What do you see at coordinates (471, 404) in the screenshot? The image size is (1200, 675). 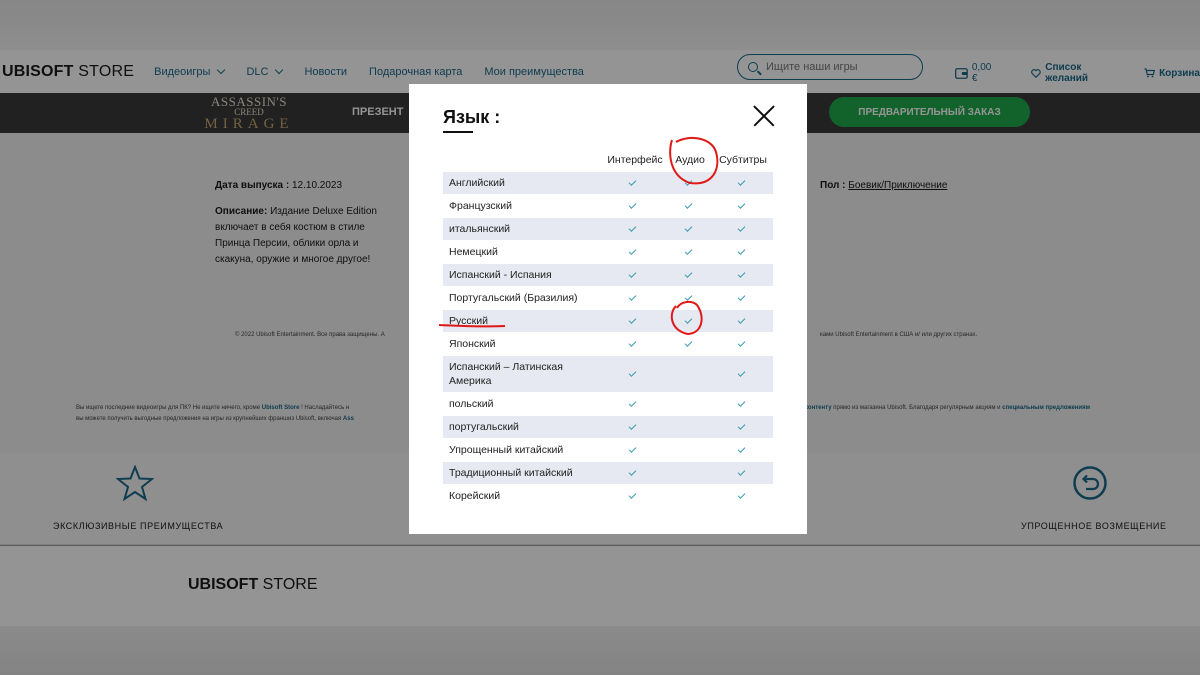 I see `language-name: польский` at bounding box center [471, 404].